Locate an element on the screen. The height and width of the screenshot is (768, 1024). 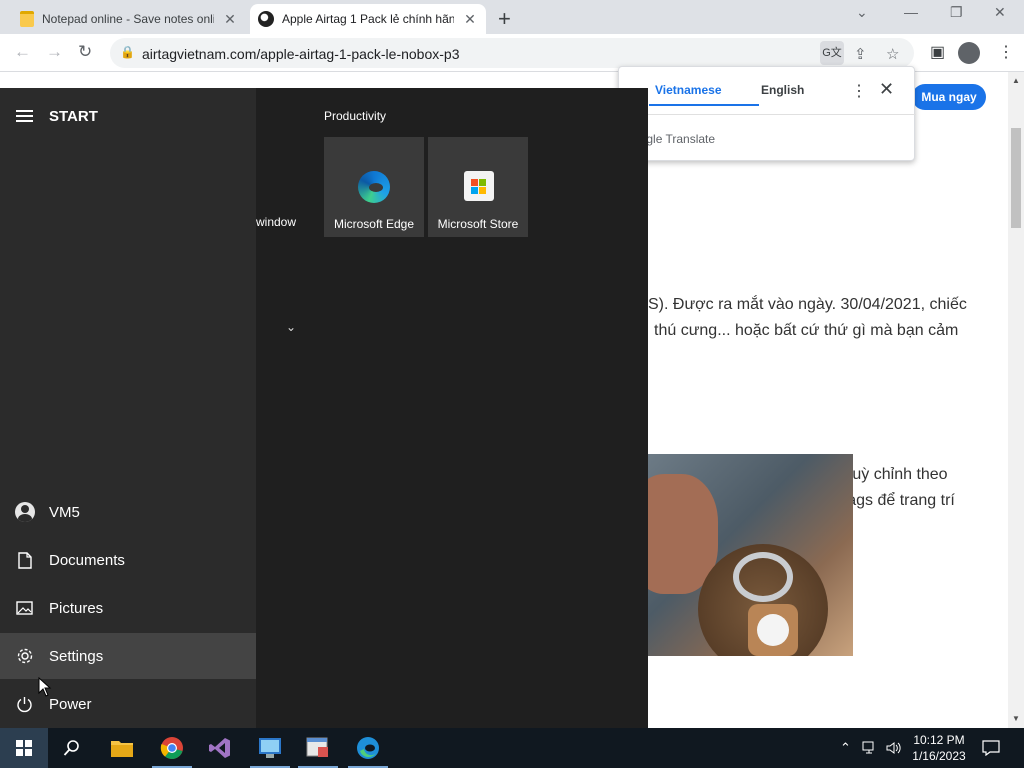
rail-item-label: Settings is located at coordinates (76, 656).